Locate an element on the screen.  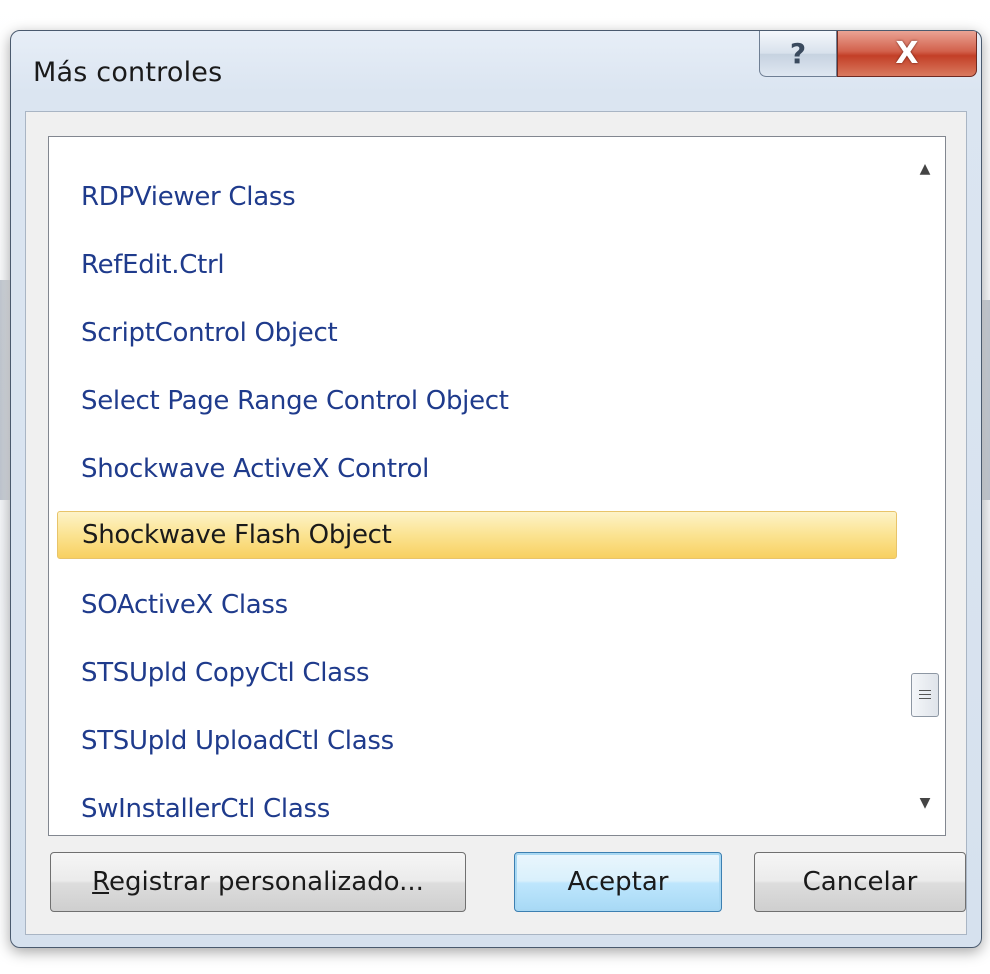
accept-button: Aceptar is located at coordinates (618, 882).